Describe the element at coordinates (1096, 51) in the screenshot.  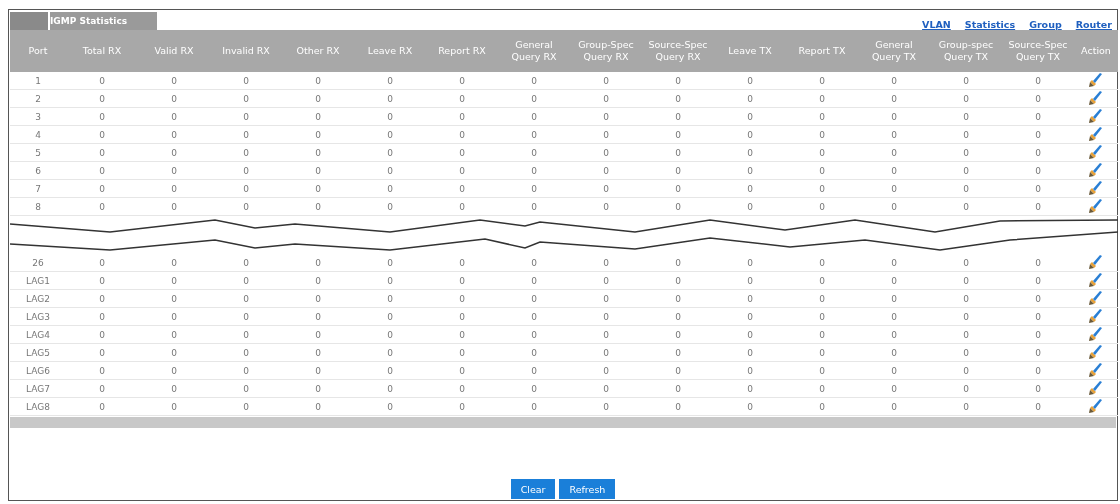
I see `column-header: Action` at that location.